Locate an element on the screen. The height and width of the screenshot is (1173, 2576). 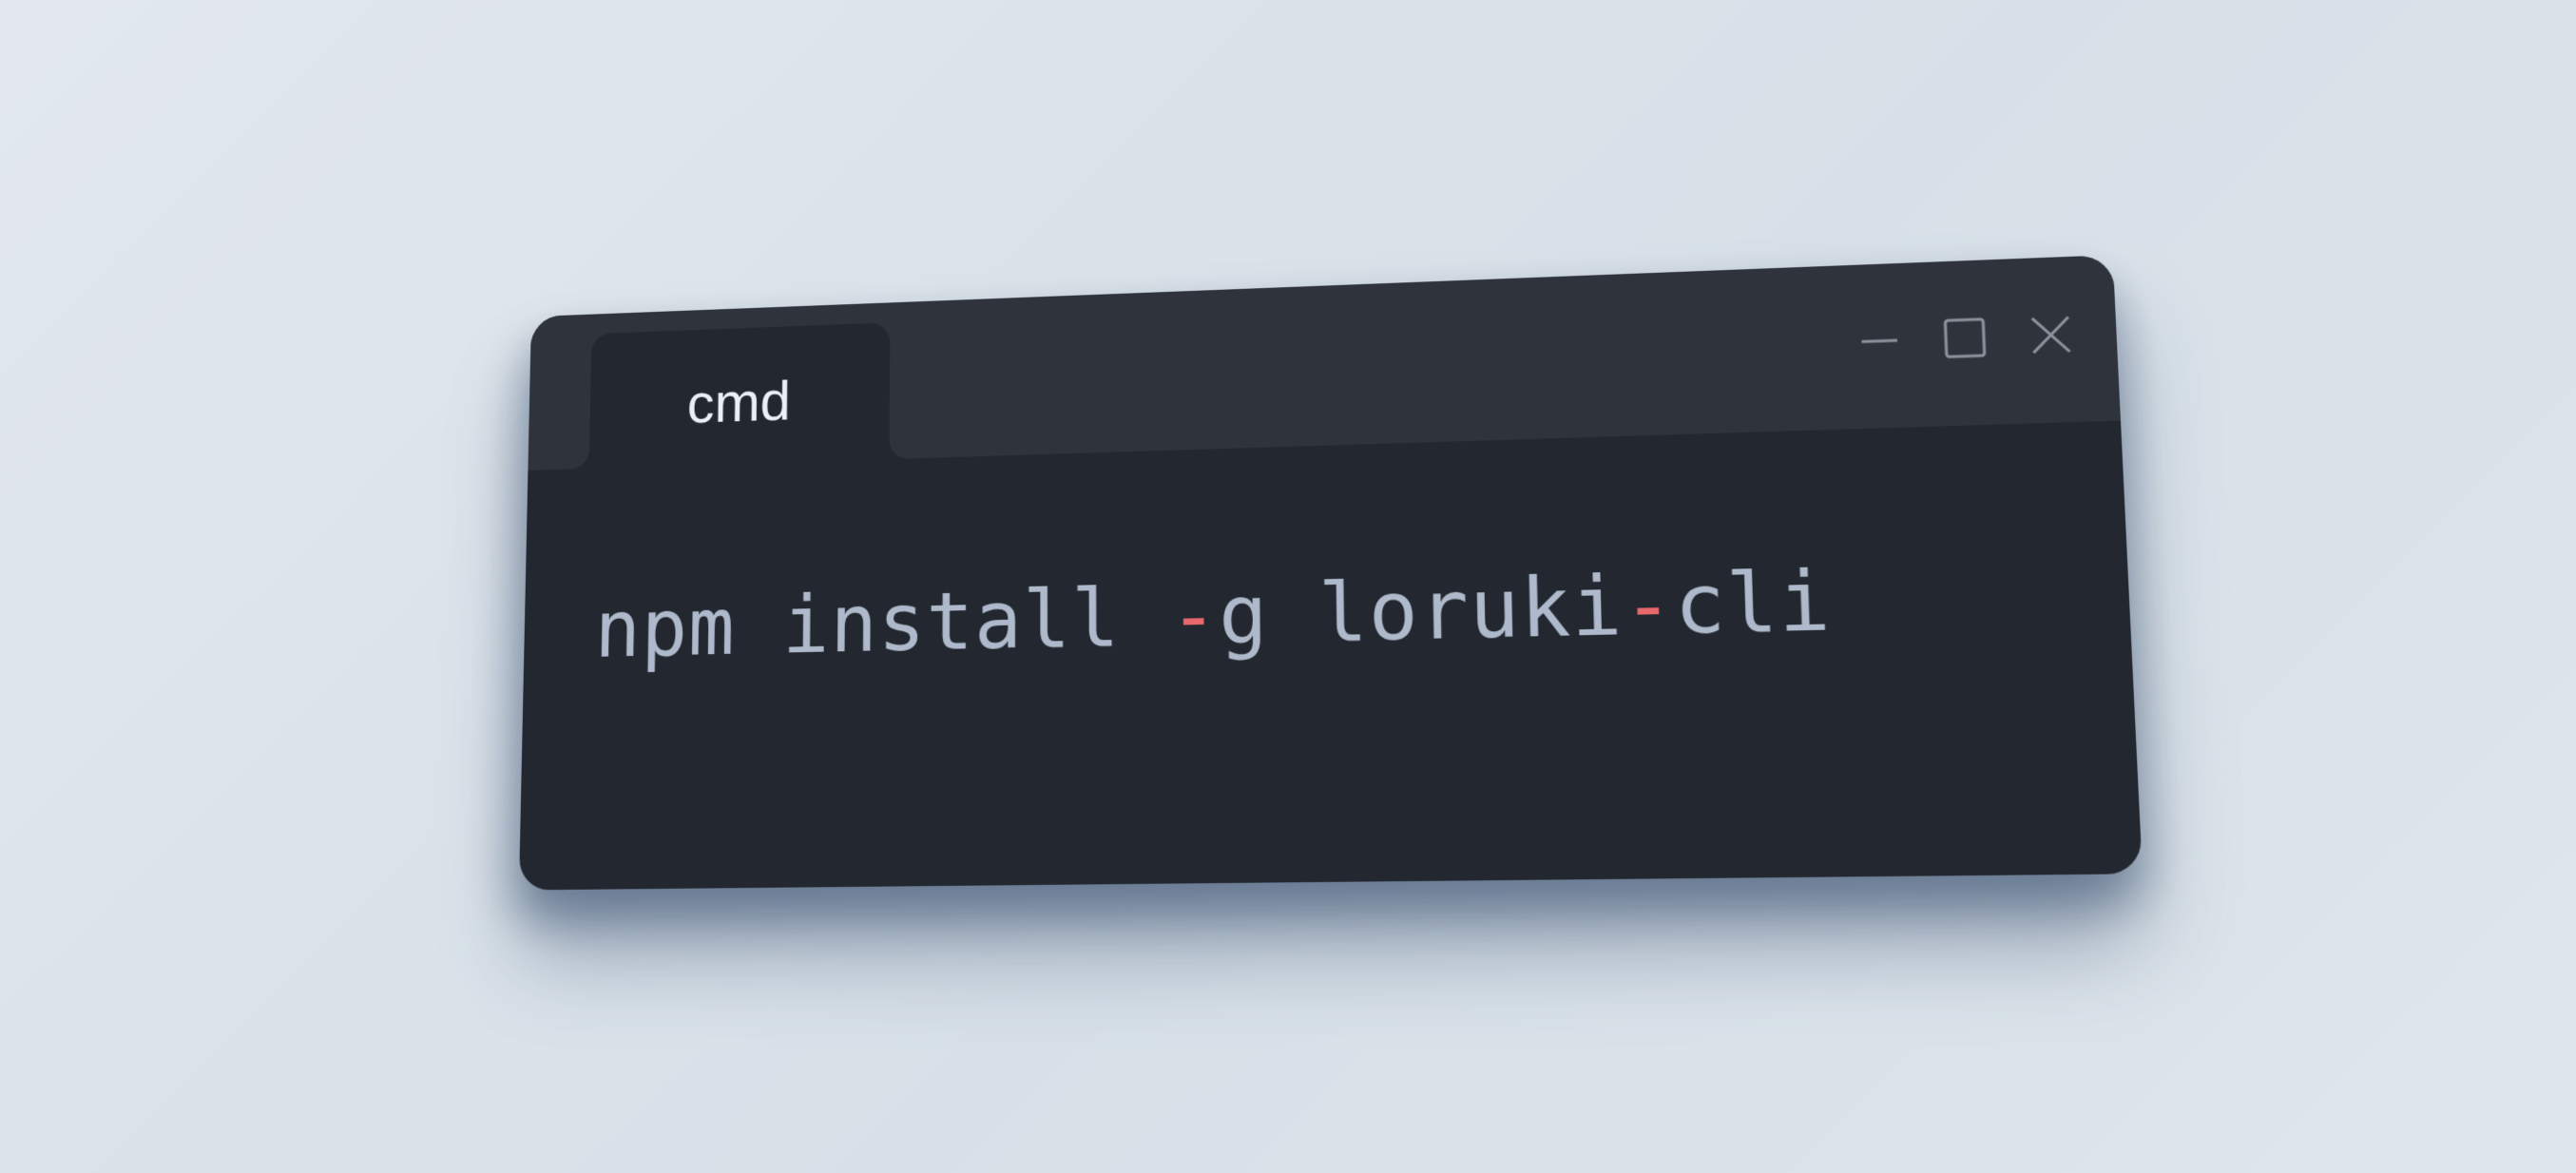
window-controls is located at coordinates (1965, 337).